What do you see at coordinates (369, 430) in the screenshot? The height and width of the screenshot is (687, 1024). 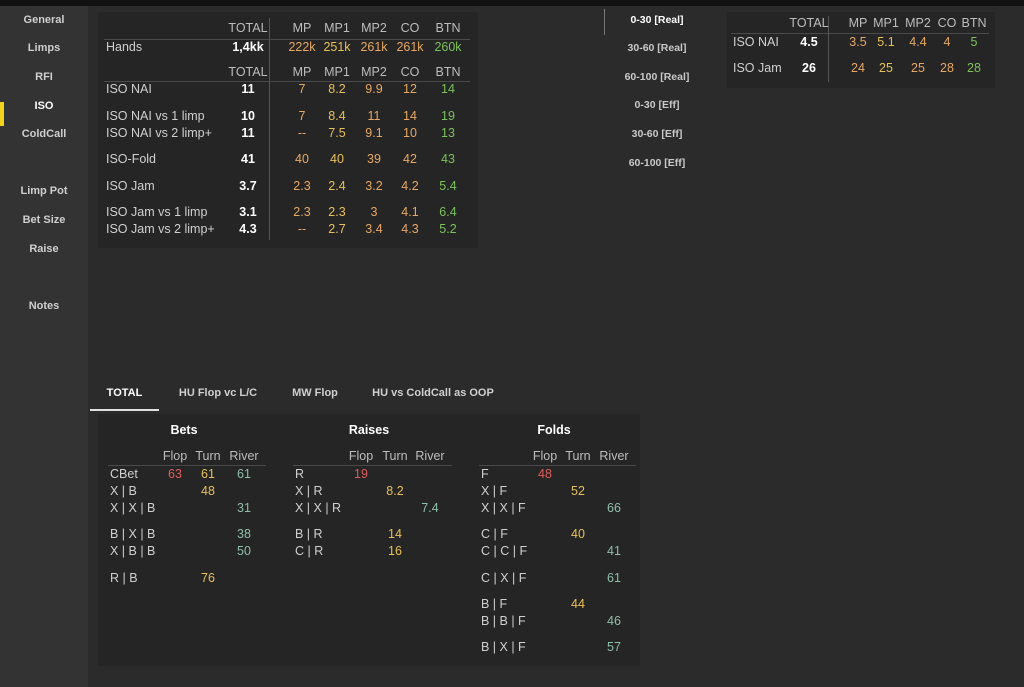 I see `raises-title: Raises` at bounding box center [369, 430].